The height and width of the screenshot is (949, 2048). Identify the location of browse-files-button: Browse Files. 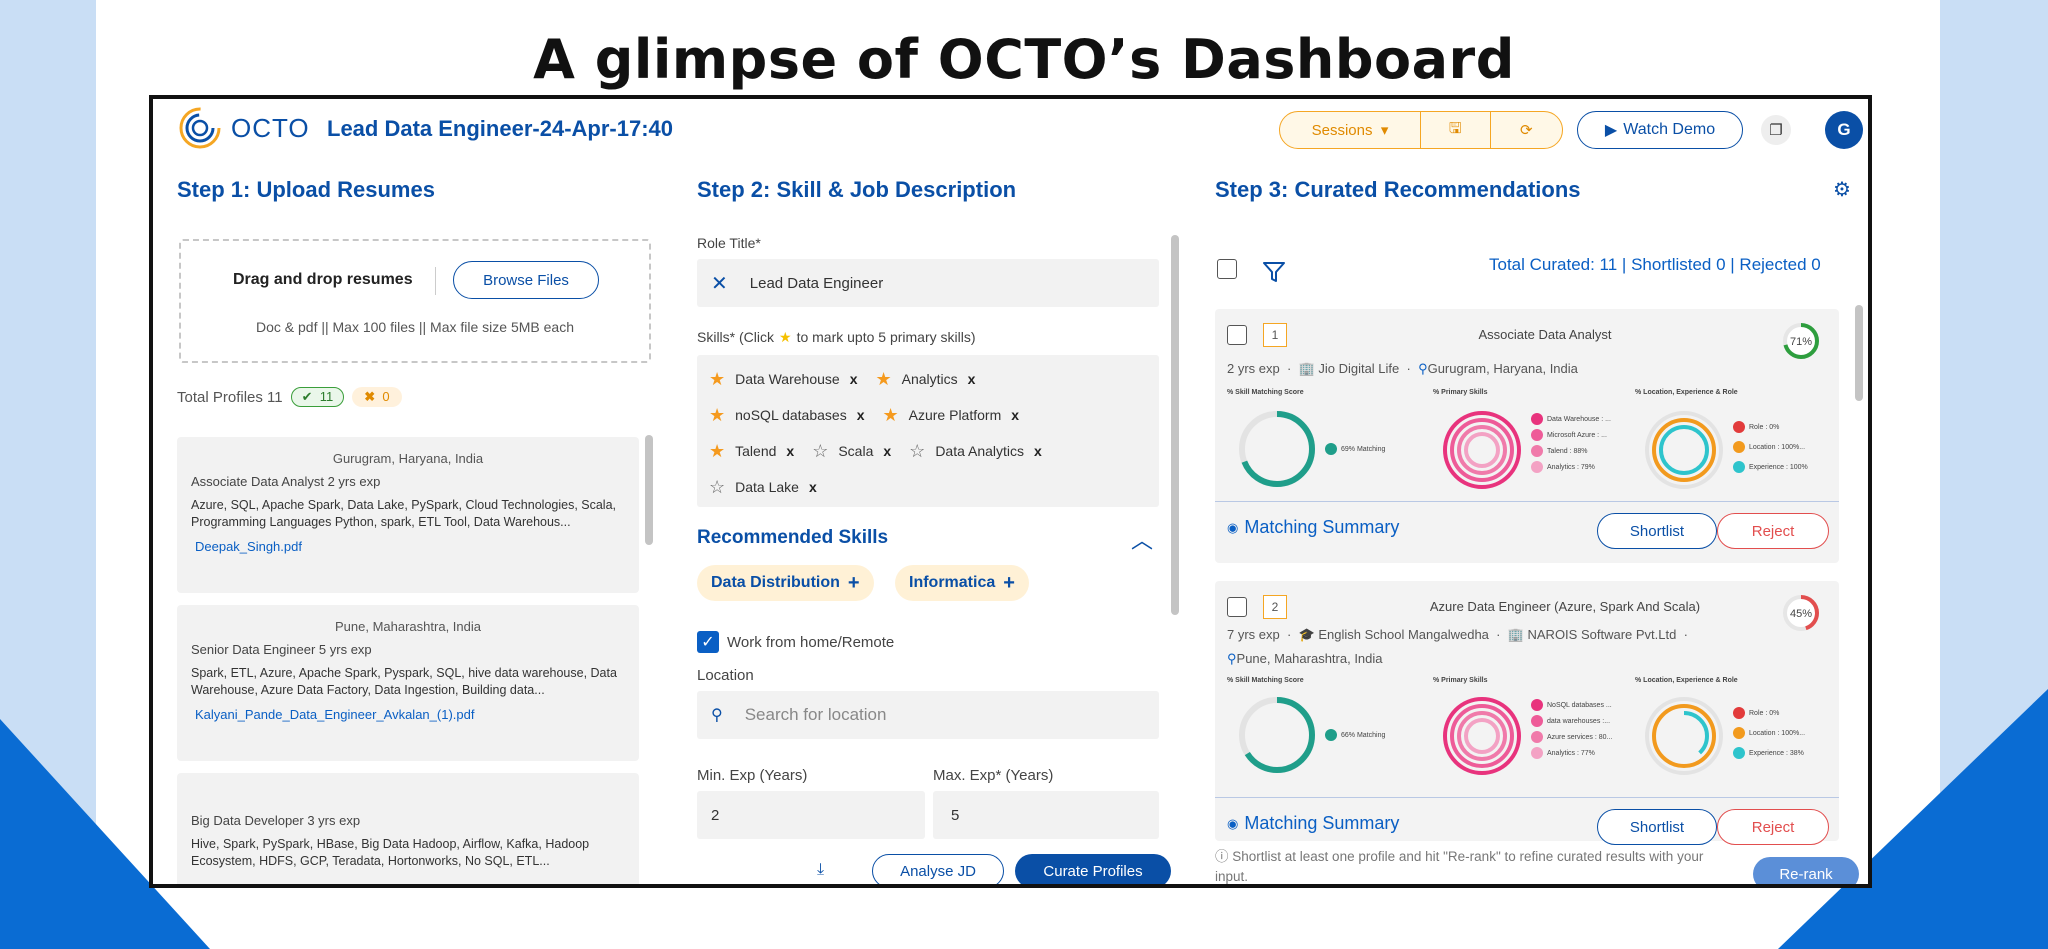
(526, 280).